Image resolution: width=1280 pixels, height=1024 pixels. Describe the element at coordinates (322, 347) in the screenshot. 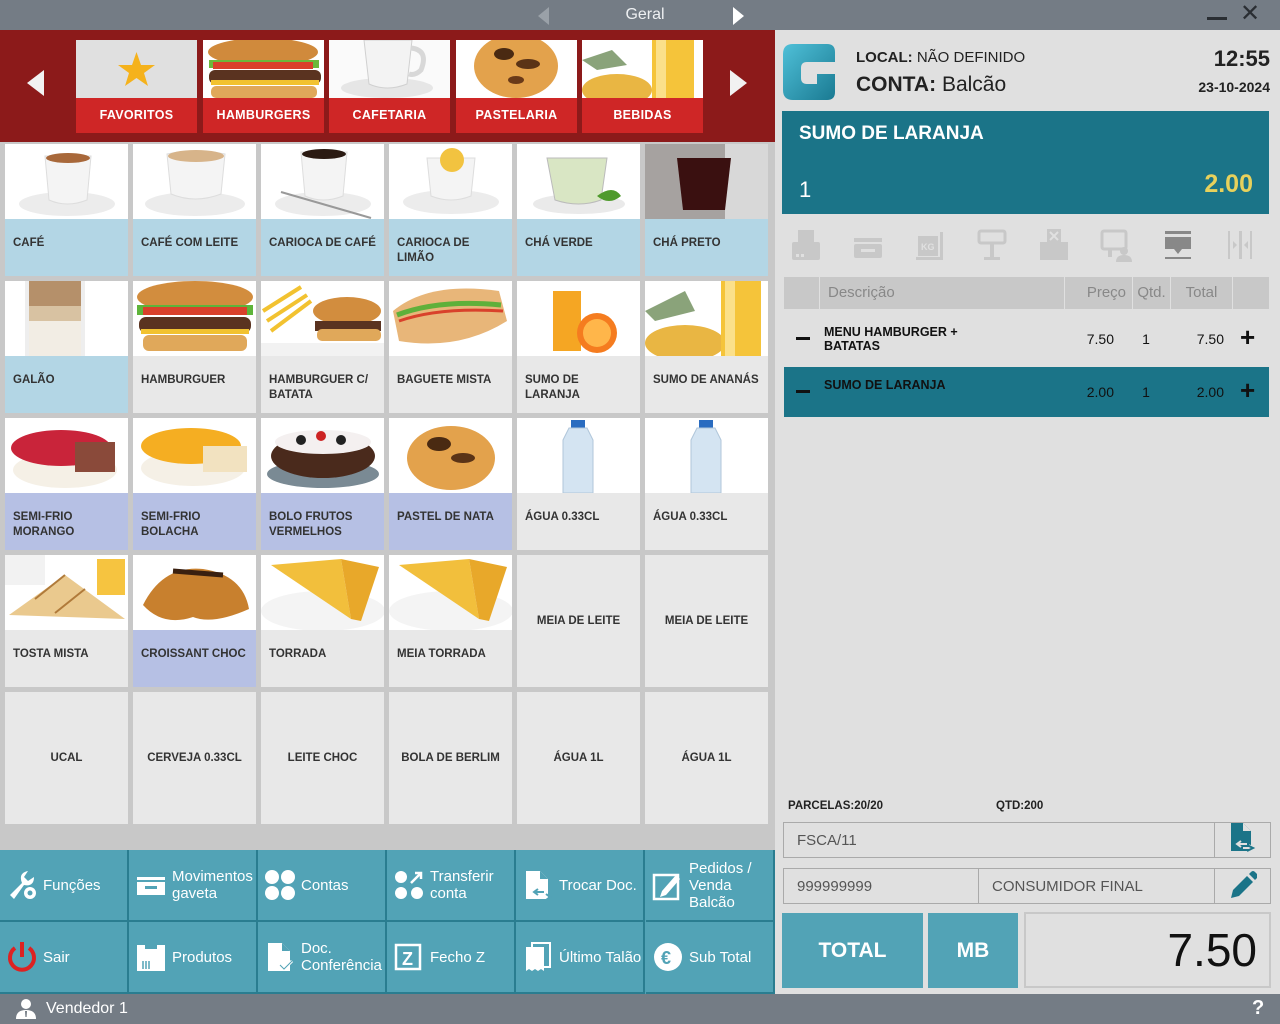

I see `product-tile: HAMBURGUER C/ BATATA` at that location.